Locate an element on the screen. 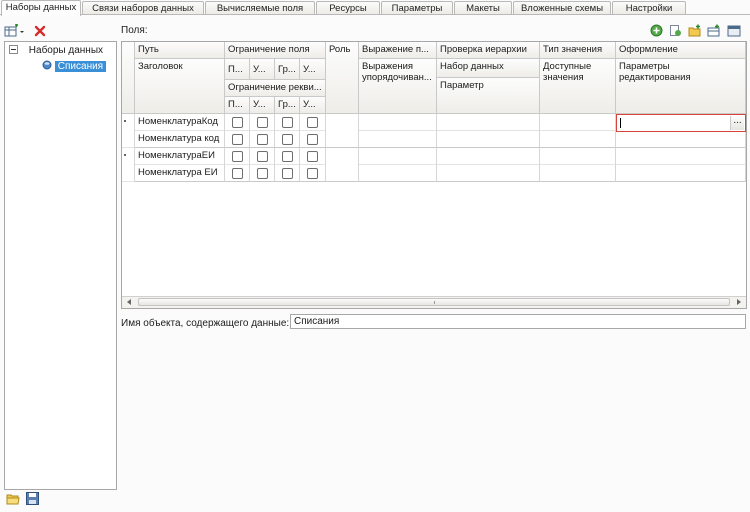 The width and height of the screenshot is (750, 512). settings-icon is located at coordinates (734, 30).